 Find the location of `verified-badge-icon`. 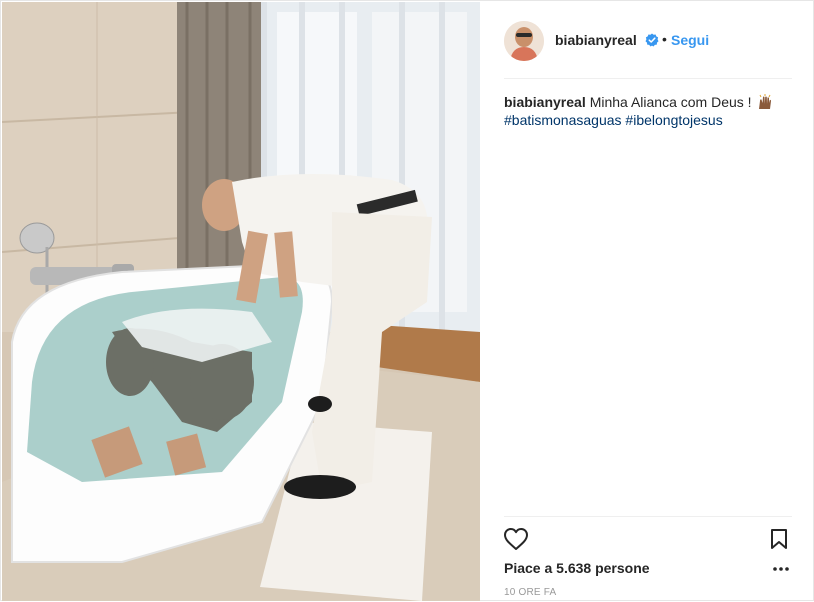

verified-badge-icon is located at coordinates (652, 40).